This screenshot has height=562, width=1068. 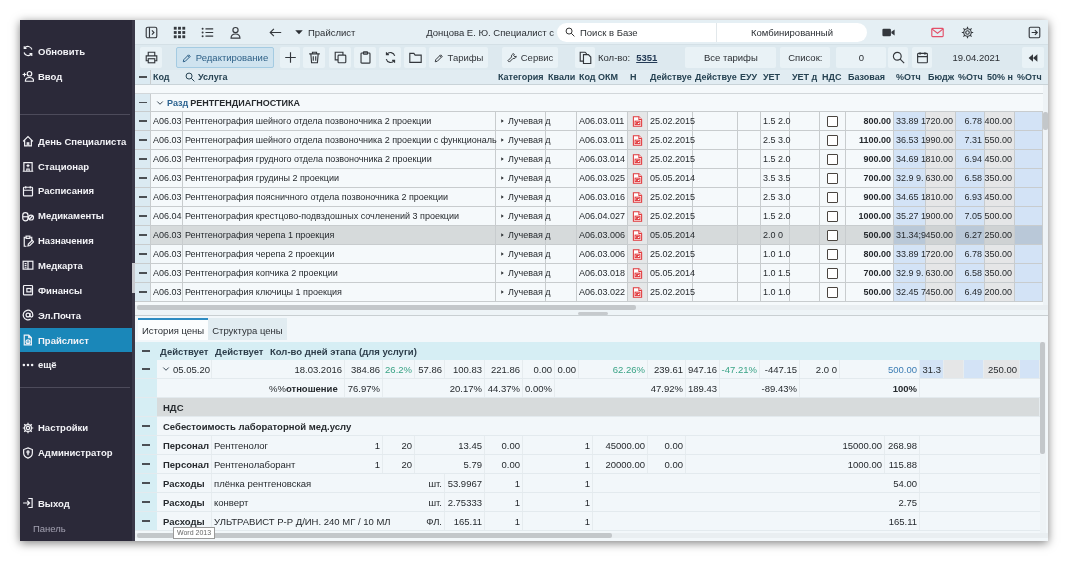 What do you see at coordinates (365, 57) in the screenshot?
I see `paste-button` at bounding box center [365, 57].